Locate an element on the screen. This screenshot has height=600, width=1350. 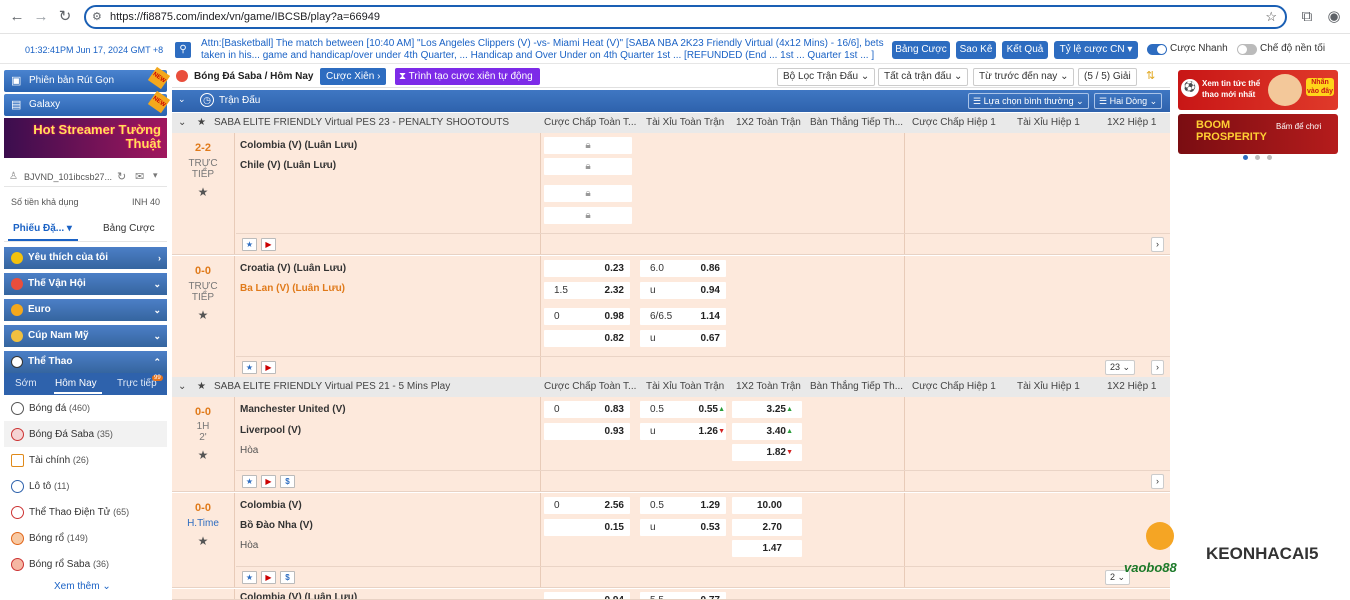
odds-cell: 3.40 ▲ is located at coordinates (767, 431).